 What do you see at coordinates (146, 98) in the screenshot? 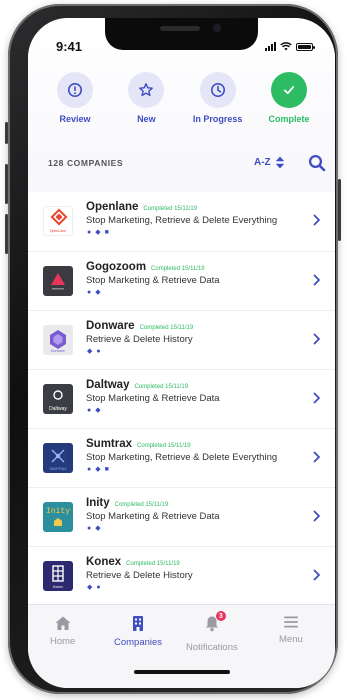
I see `filter-new: New` at bounding box center [146, 98].